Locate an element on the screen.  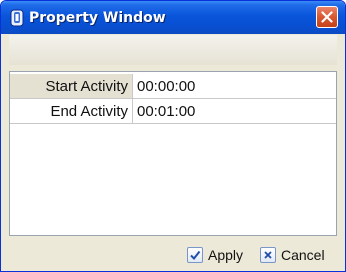
property-name: Start Activity is located at coordinates (71, 86).